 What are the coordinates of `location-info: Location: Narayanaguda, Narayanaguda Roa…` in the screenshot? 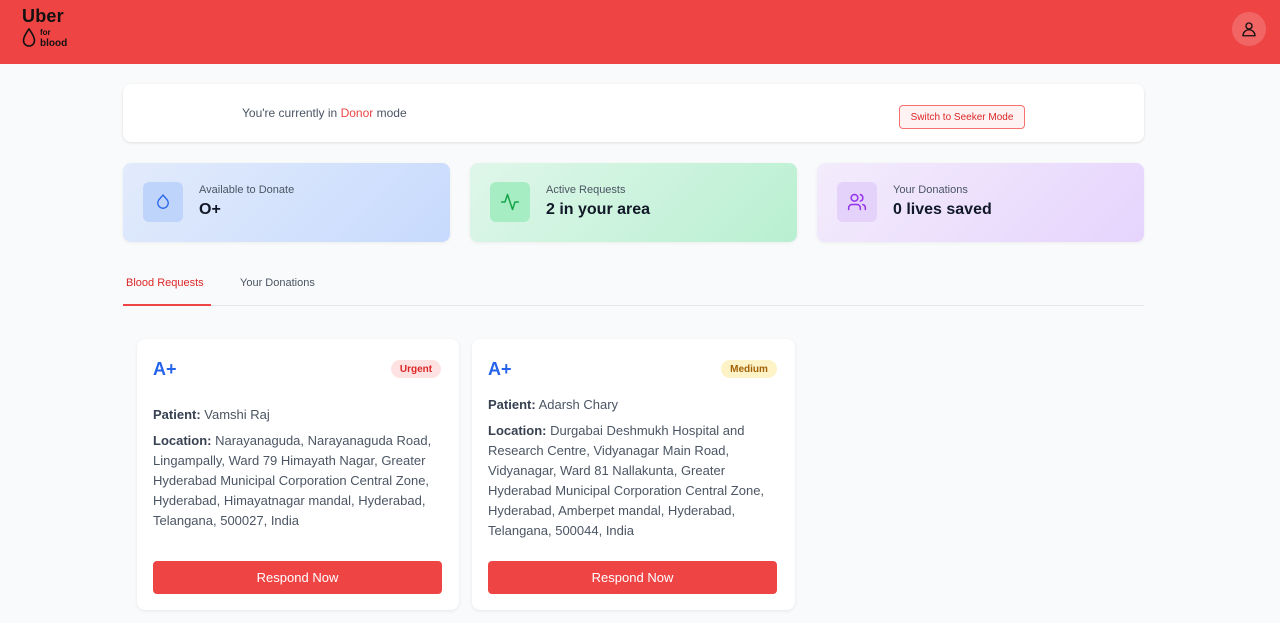 It's located at (292, 480).